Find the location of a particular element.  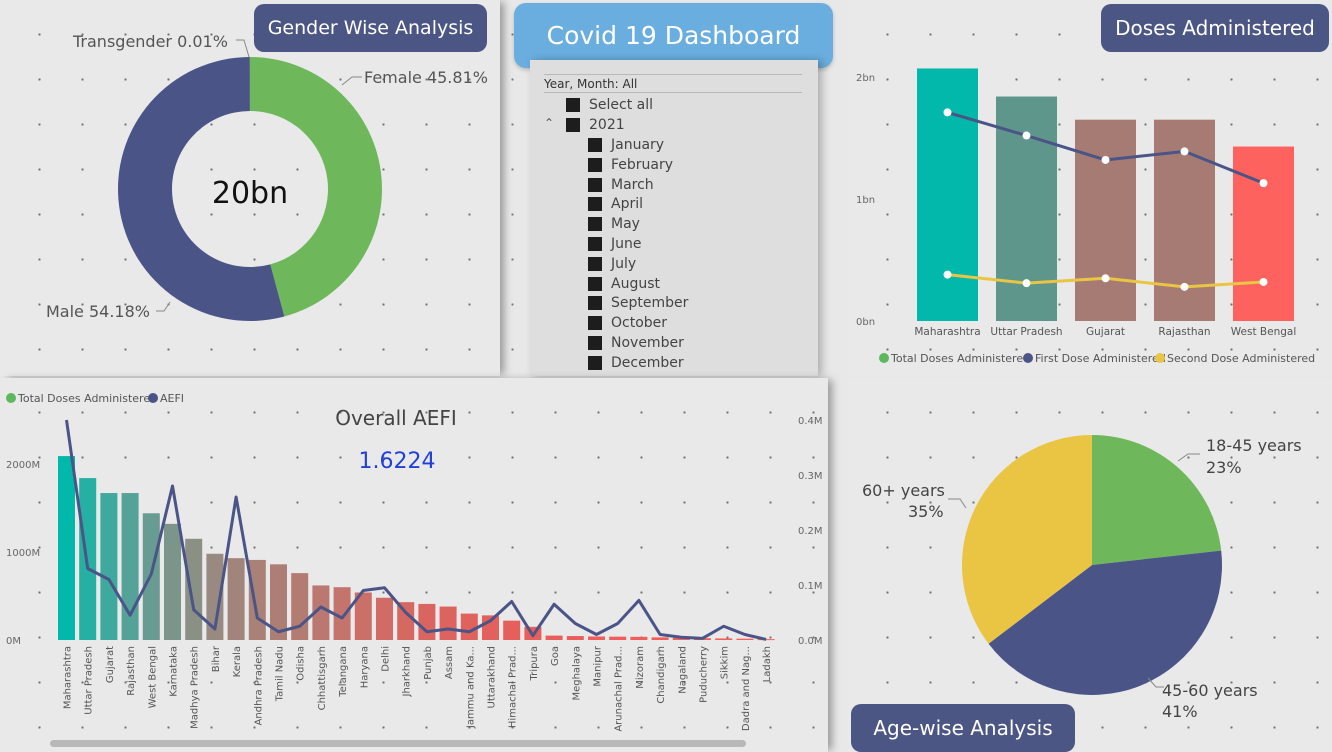

aefi-bar-punjab is located at coordinates (427, 621).